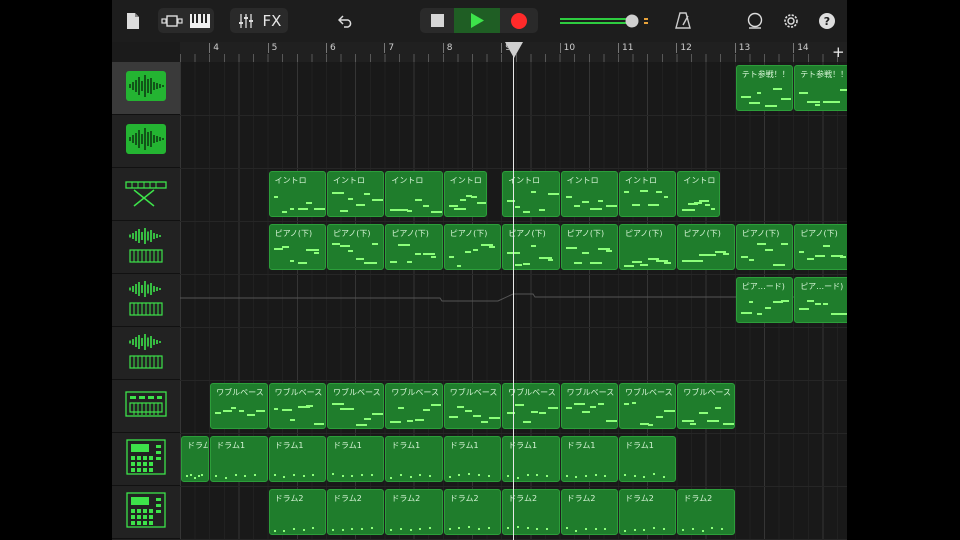 This screenshot has width=960, height=540. Describe the element at coordinates (272, 48) in the screenshot. I see `bar-number: 5` at that location.